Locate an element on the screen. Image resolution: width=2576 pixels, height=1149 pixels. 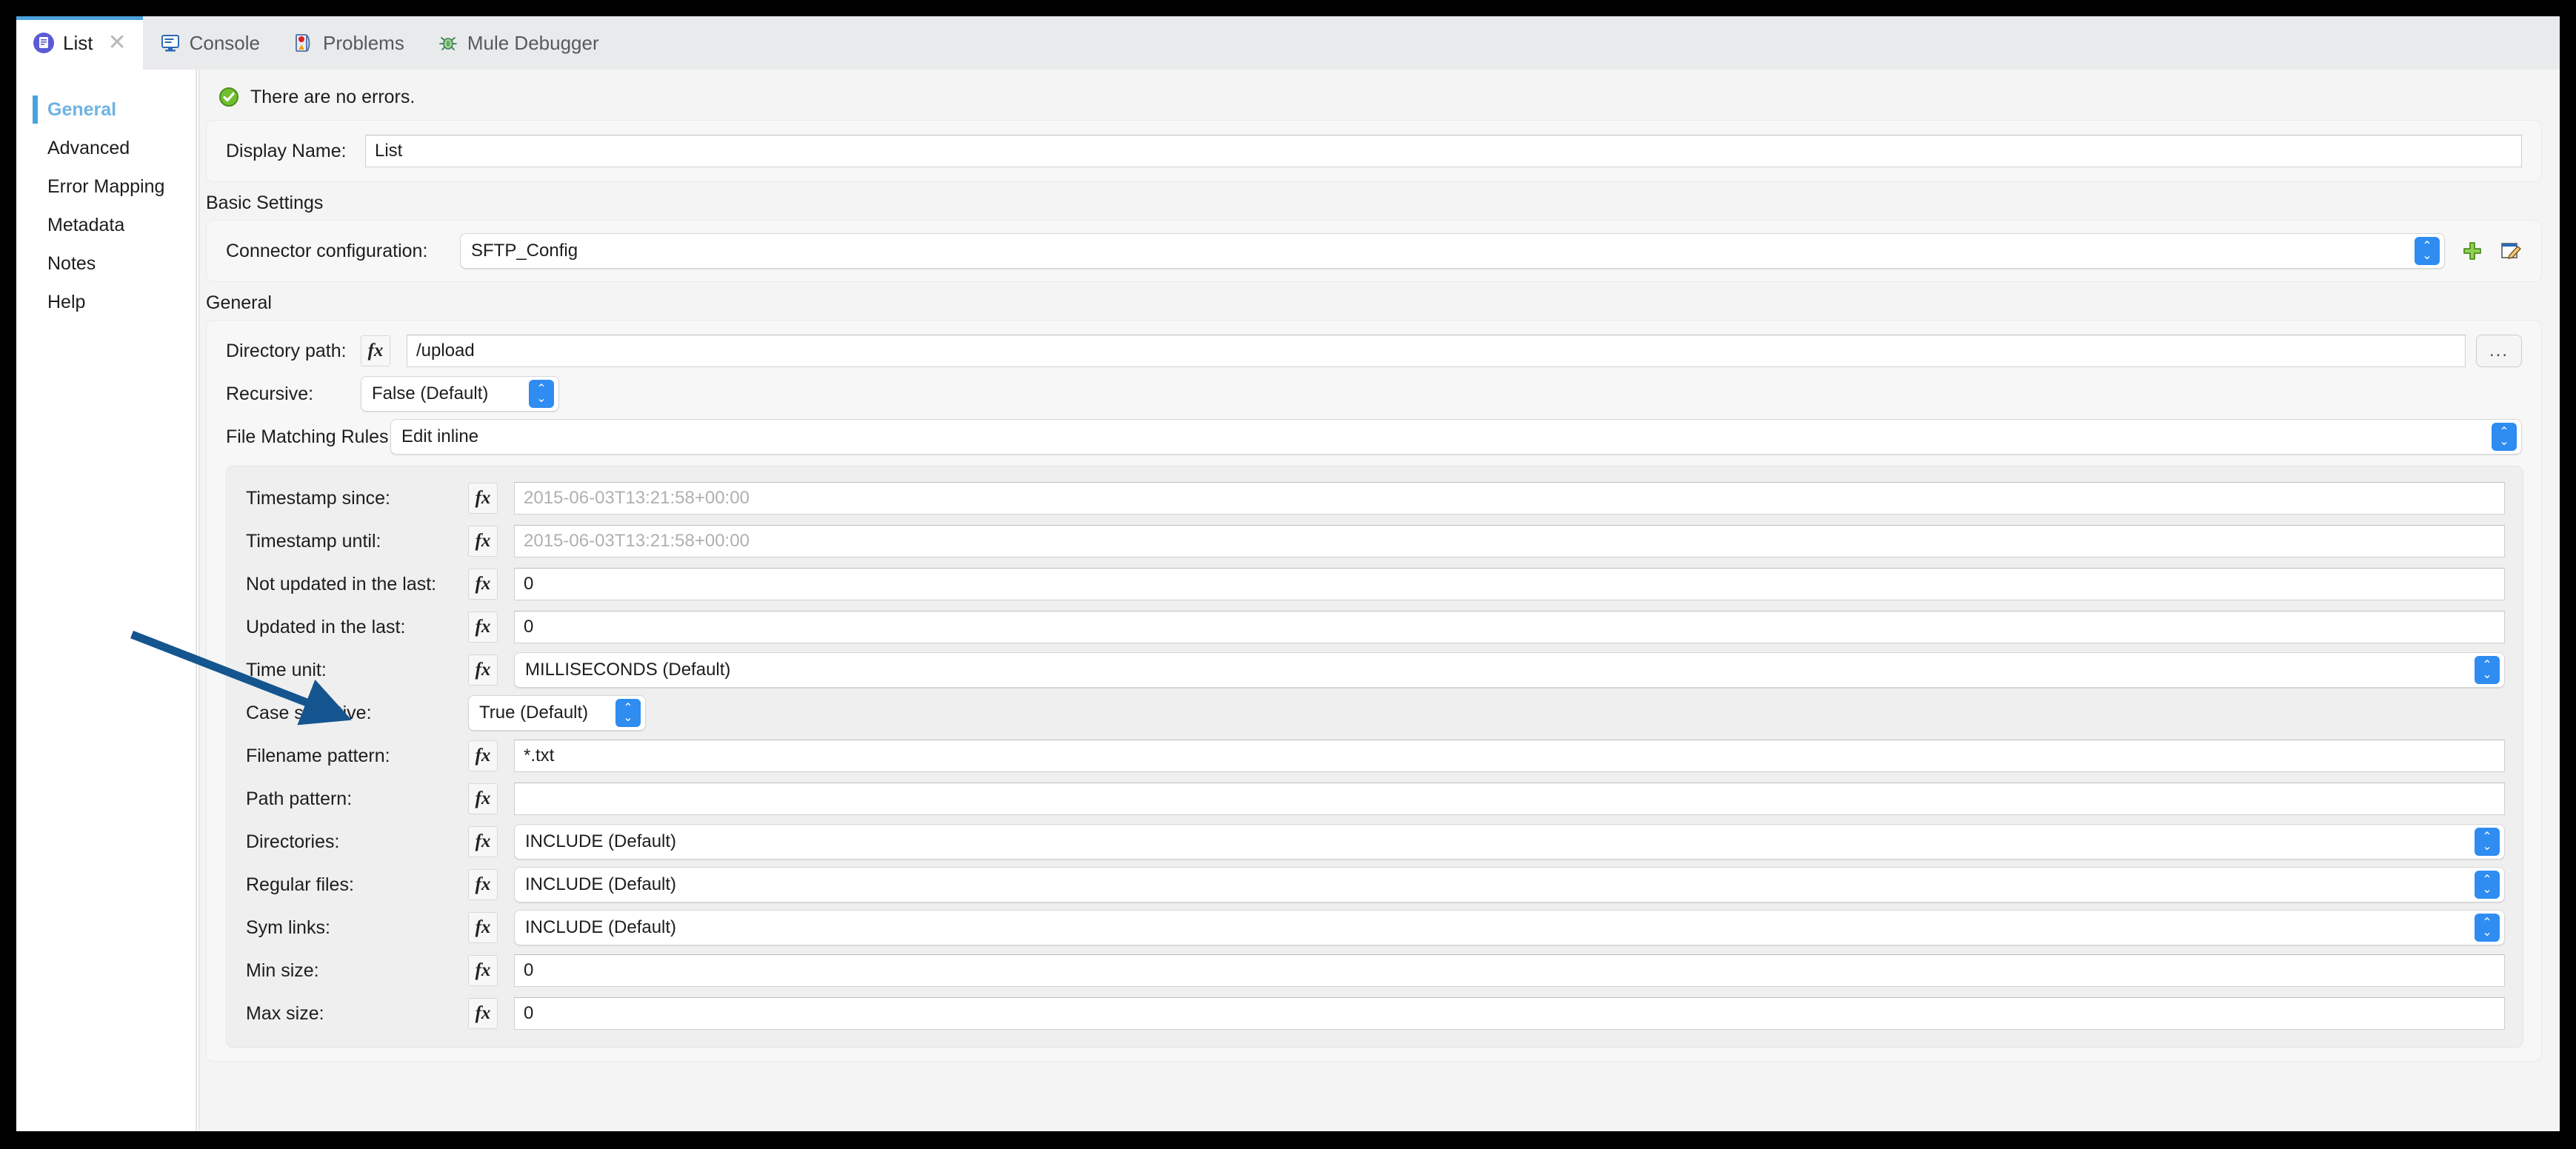
sidebar-item-label: Error Mapping is located at coordinates (106, 186).